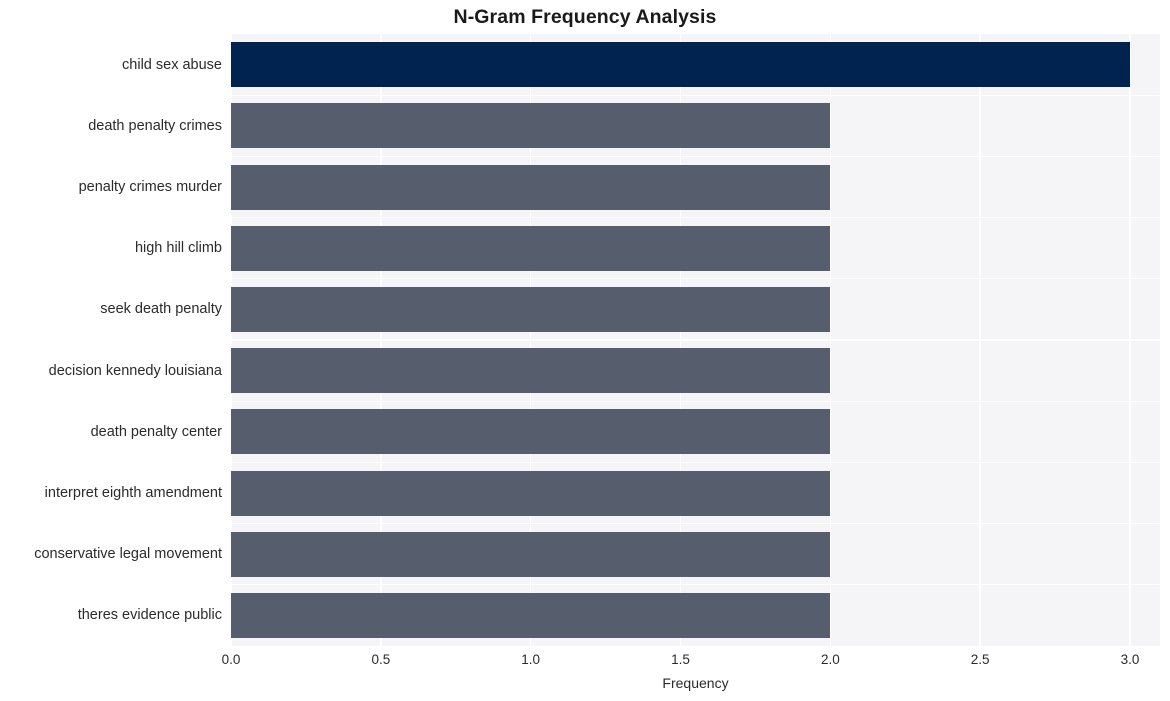 The width and height of the screenshot is (1170, 701). What do you see at coordinates (128, 554) in the screenshot?
I see `y-tick-label: conservative legal movement` at bounding box center [128, 554].